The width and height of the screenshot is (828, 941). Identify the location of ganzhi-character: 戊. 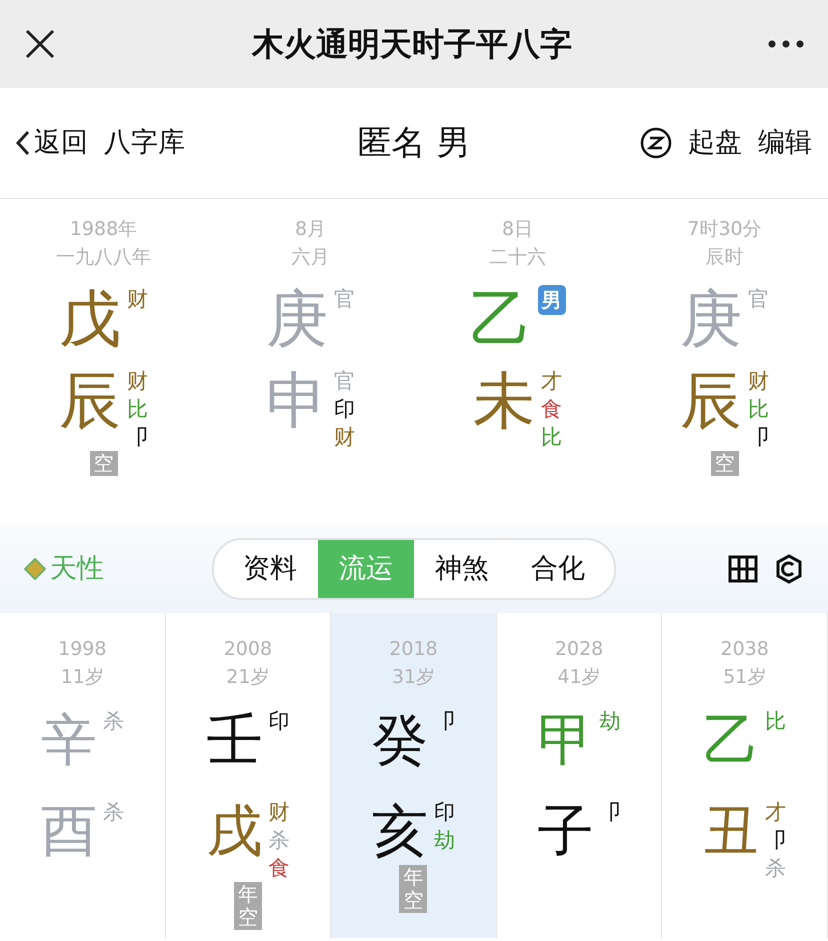
(90, 319).